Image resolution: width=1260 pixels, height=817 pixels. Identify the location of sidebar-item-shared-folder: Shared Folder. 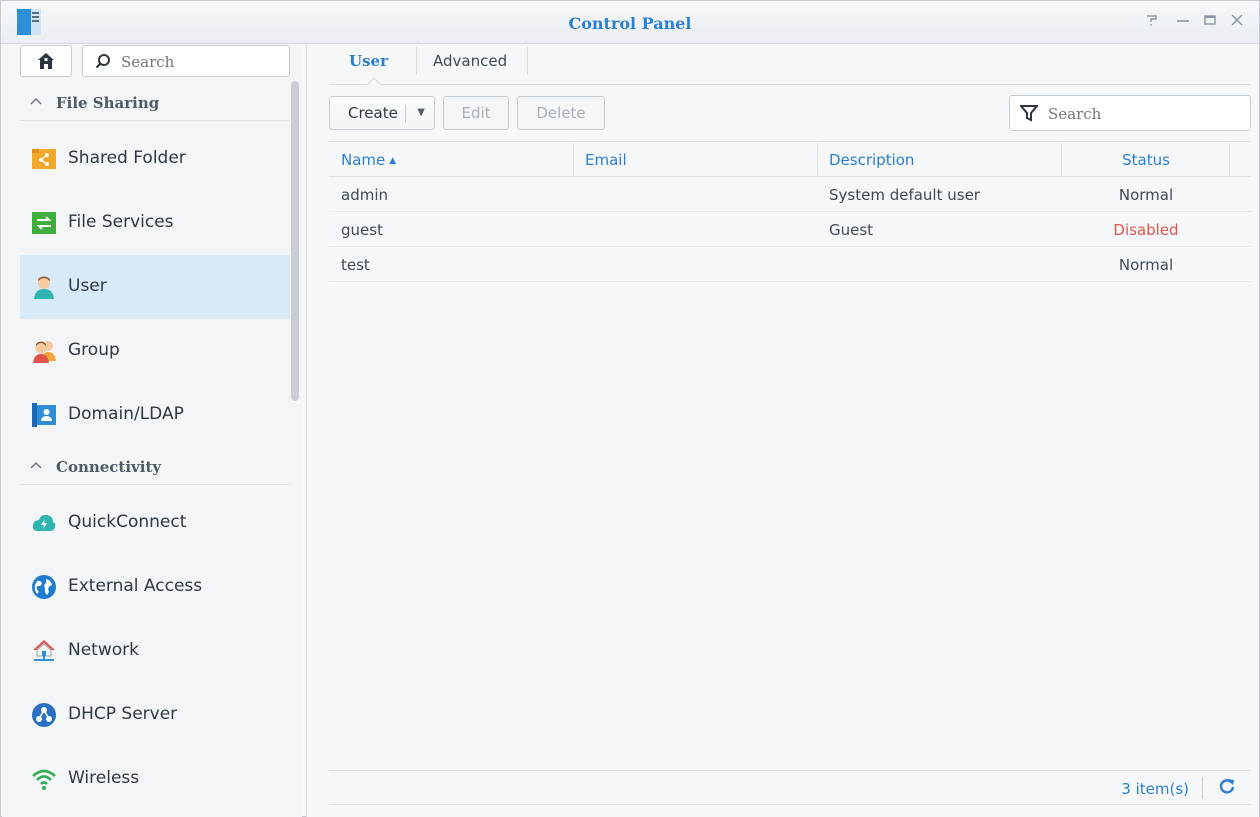
(155, 159).